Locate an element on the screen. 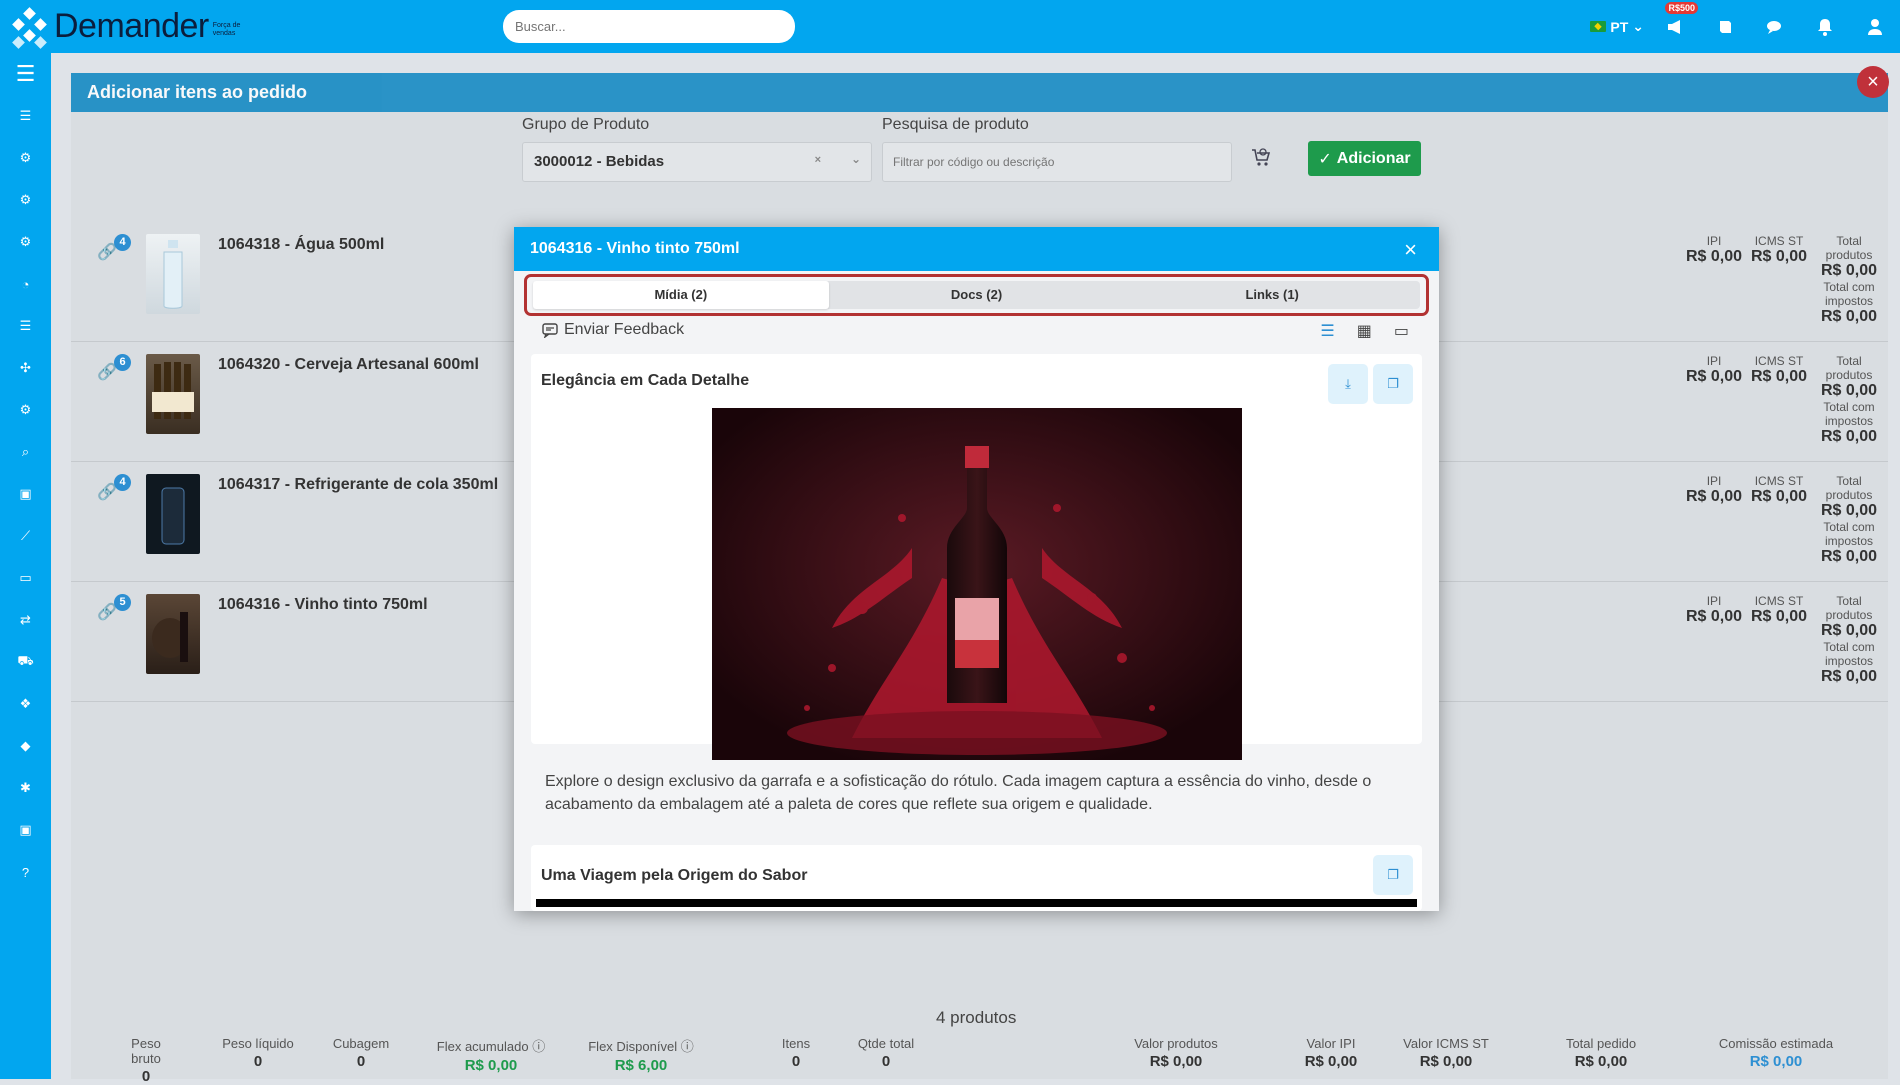  add-button: ✓ Adicionar is located at coordinates (1364, 158).